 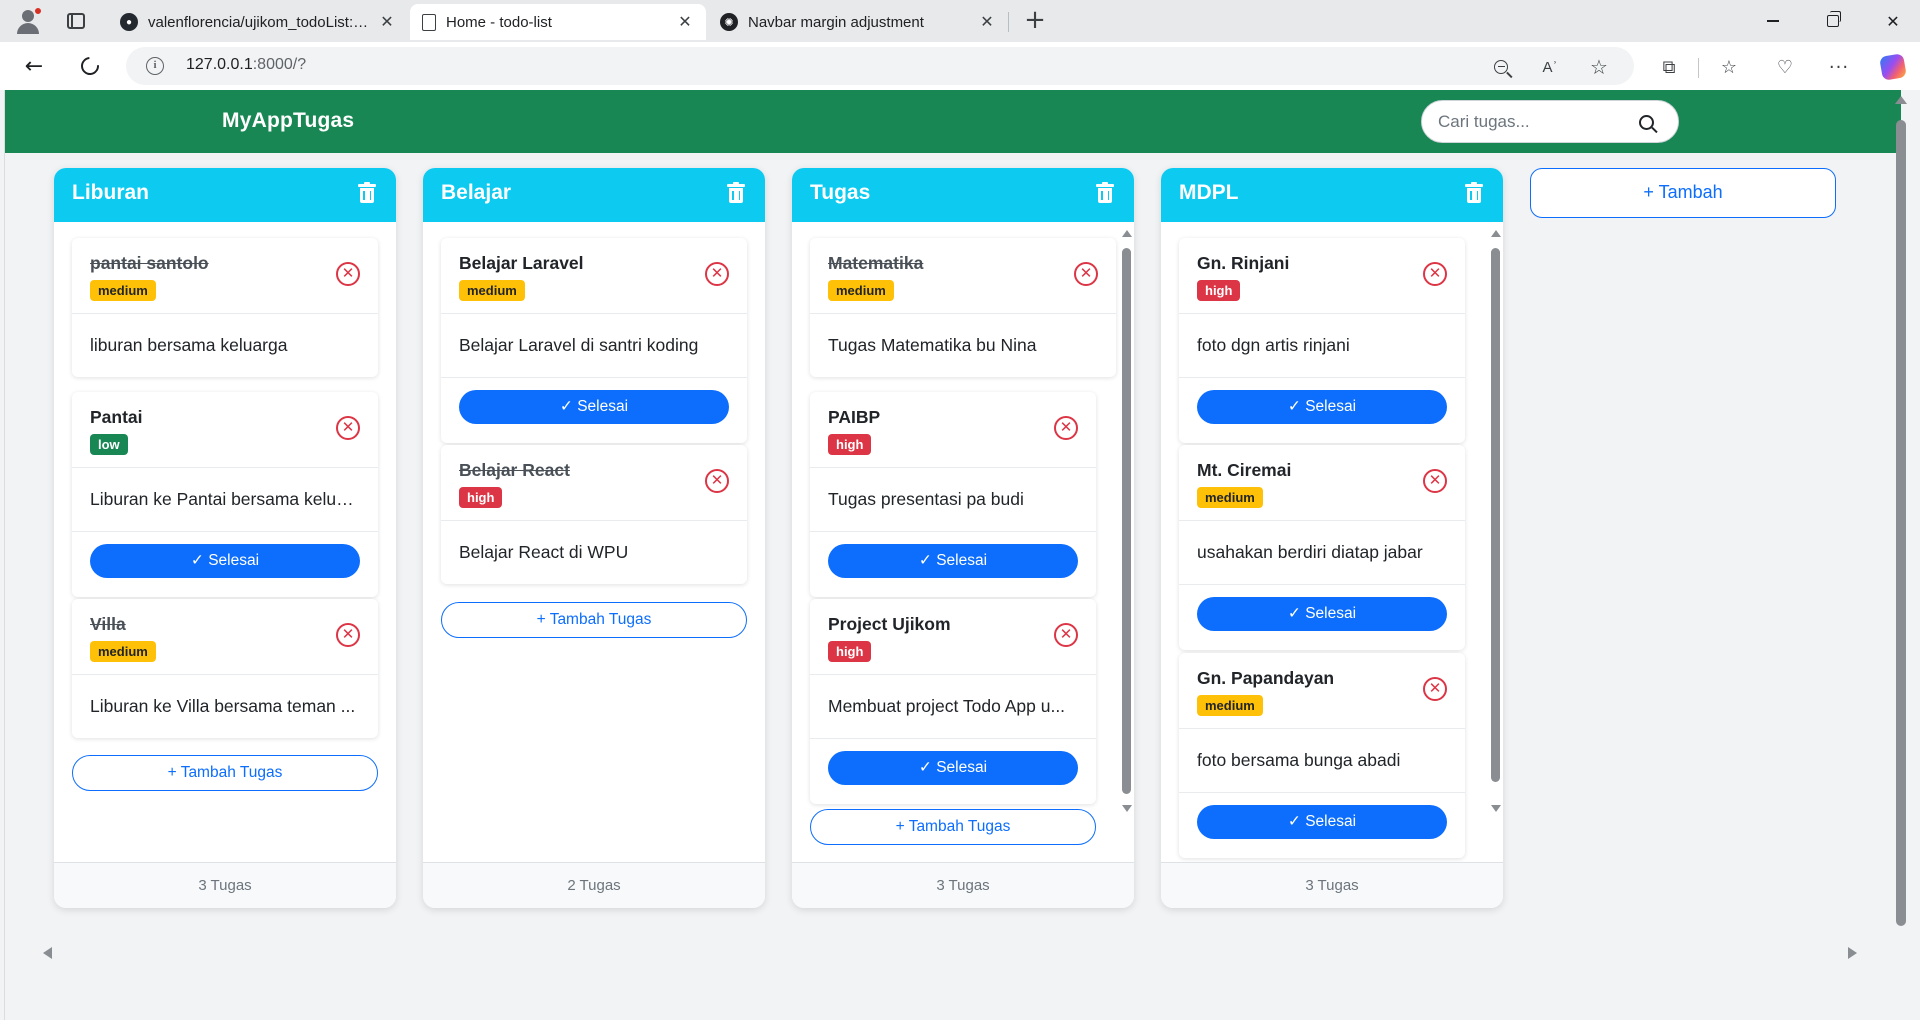 What do you see at coordinates (246, 65) in the screenshot?
I see `url-text: 127.0.0.1:8000/?` at bounding box center [246, 65].